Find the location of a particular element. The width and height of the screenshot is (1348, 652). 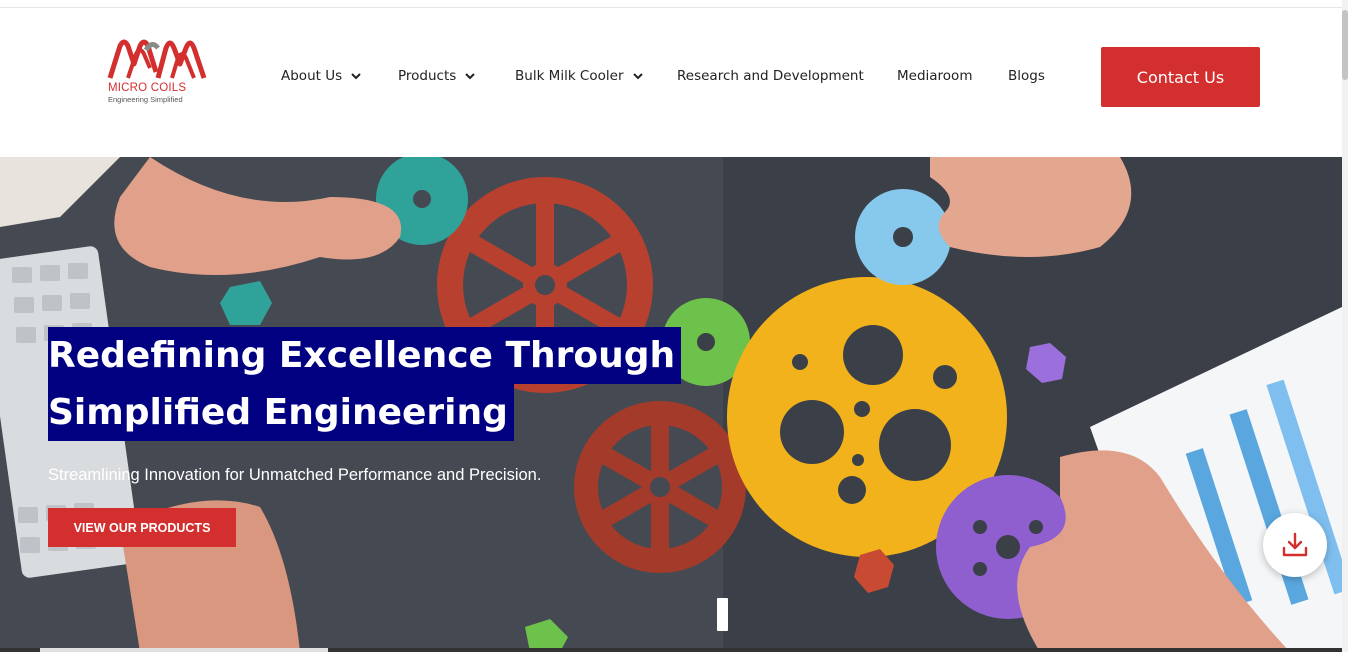

bottom-strip is located at coordinates (671, 650).